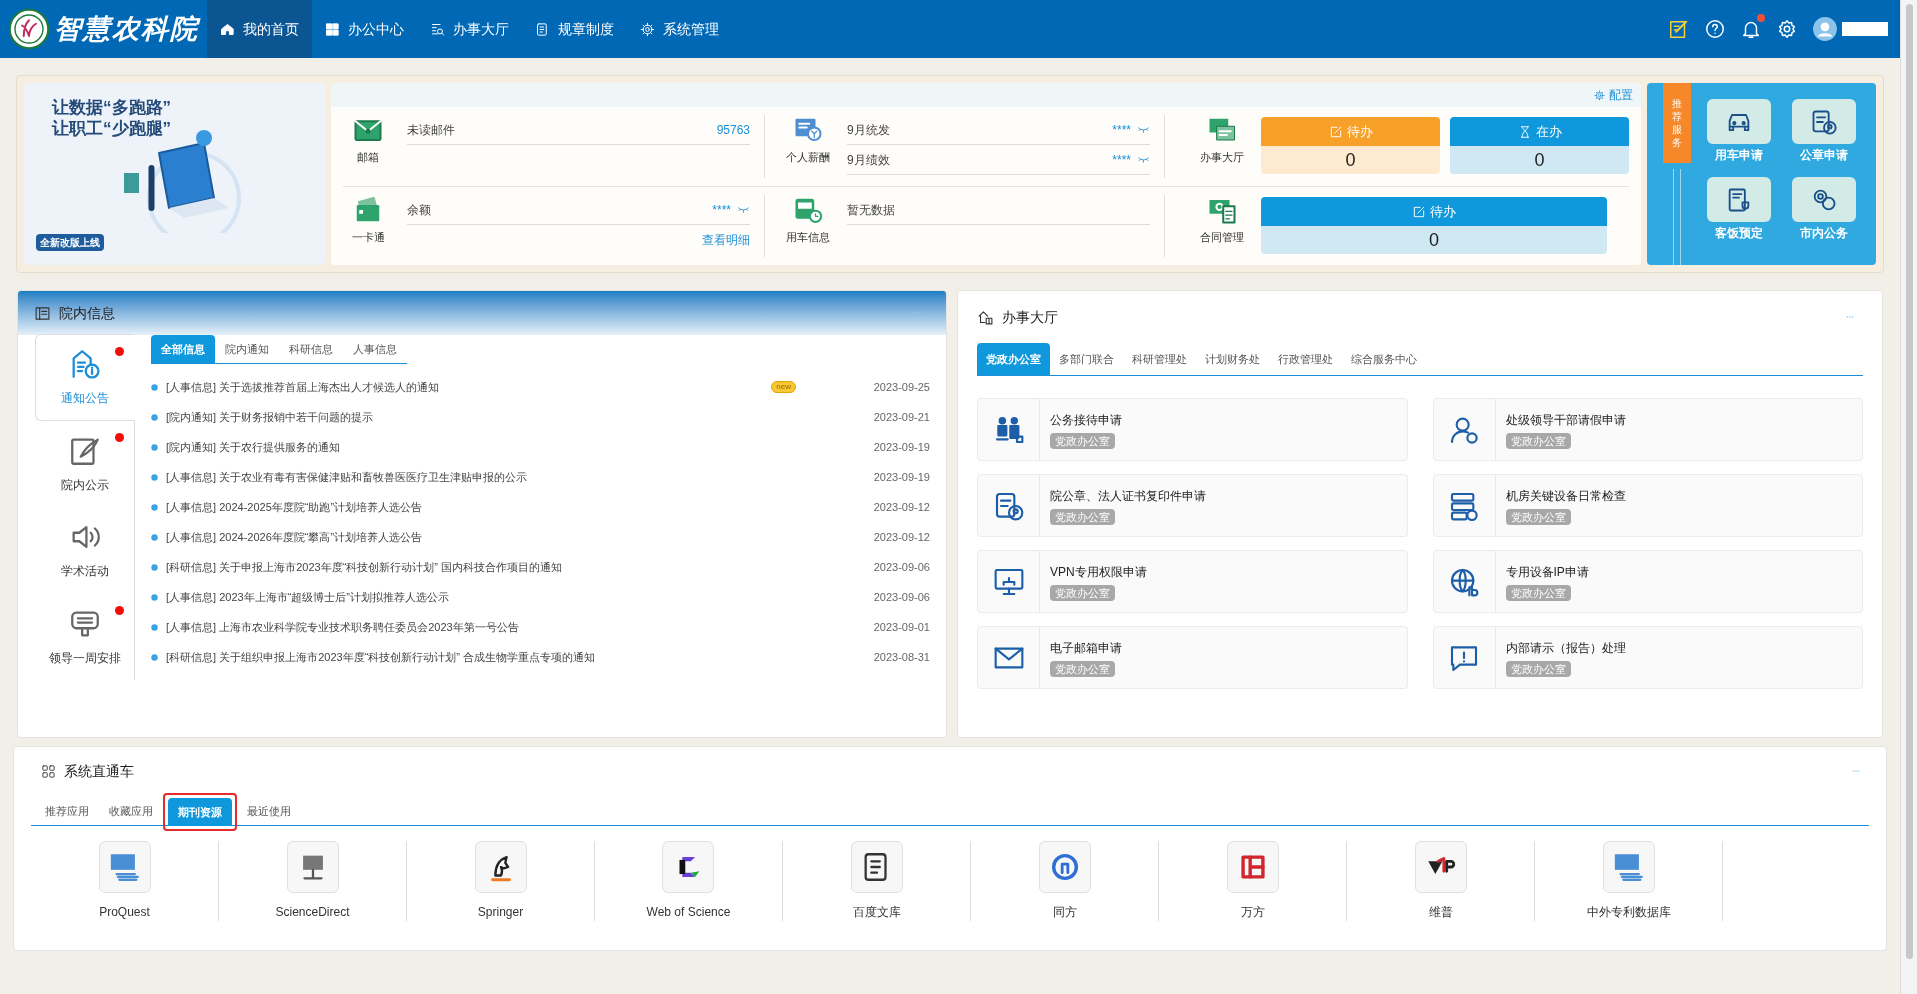 The height and width of the screenshot is (994, 1917). What do you see at coordinates (269, 811) in the screenshot?
I see `category-tab: 最近使用` at bounding box center [269, 811].